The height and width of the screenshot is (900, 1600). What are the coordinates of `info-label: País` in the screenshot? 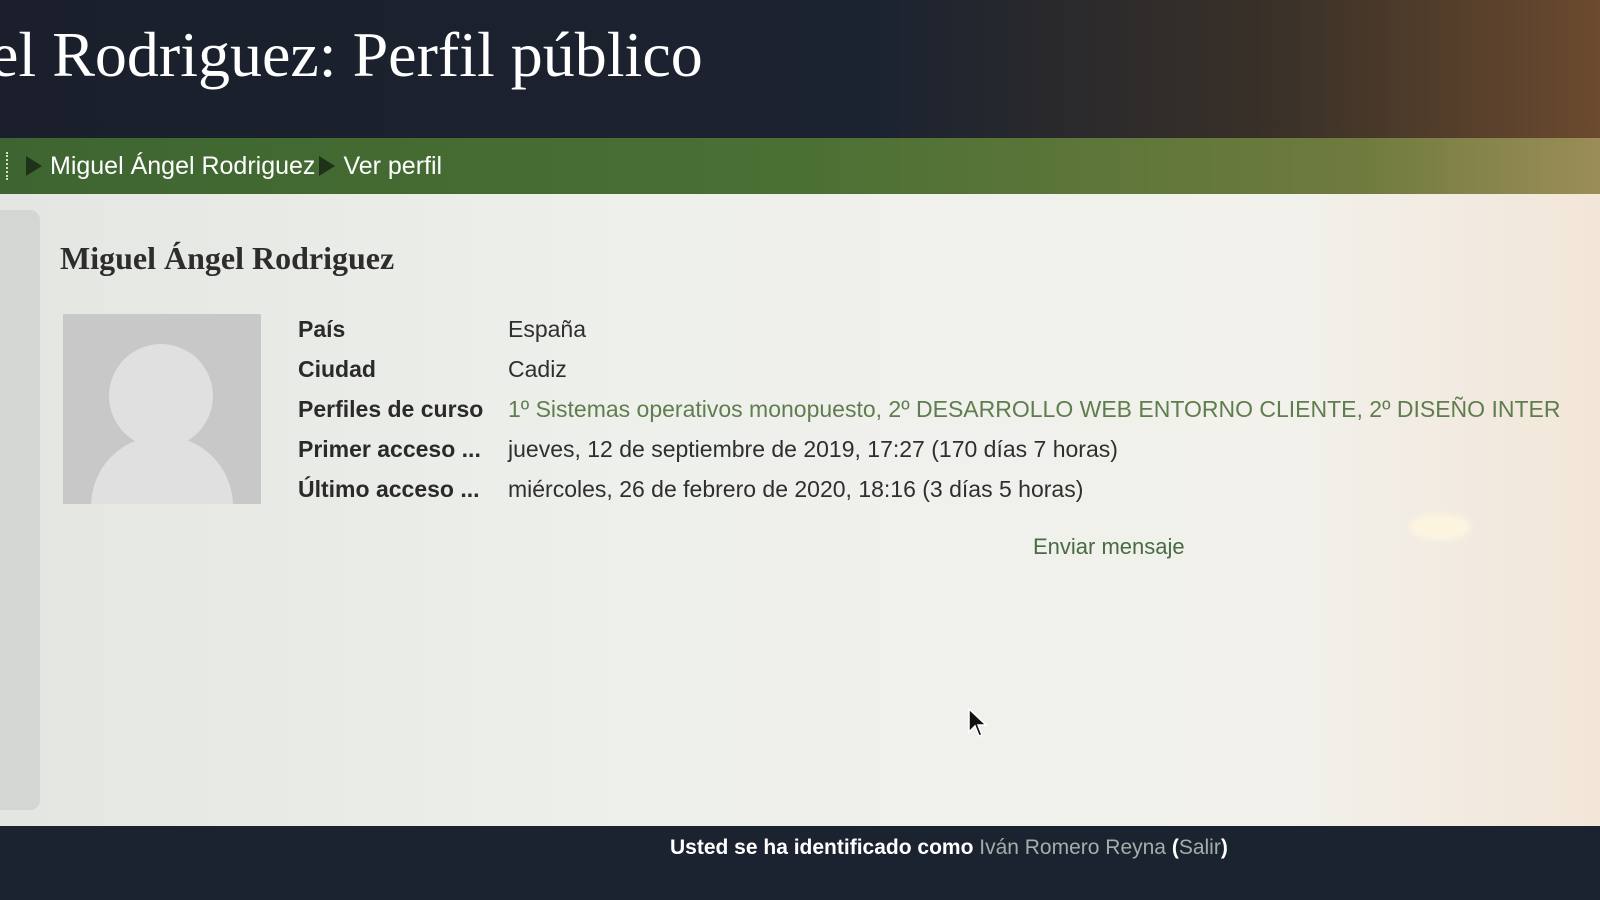 It's located at (322, 329).